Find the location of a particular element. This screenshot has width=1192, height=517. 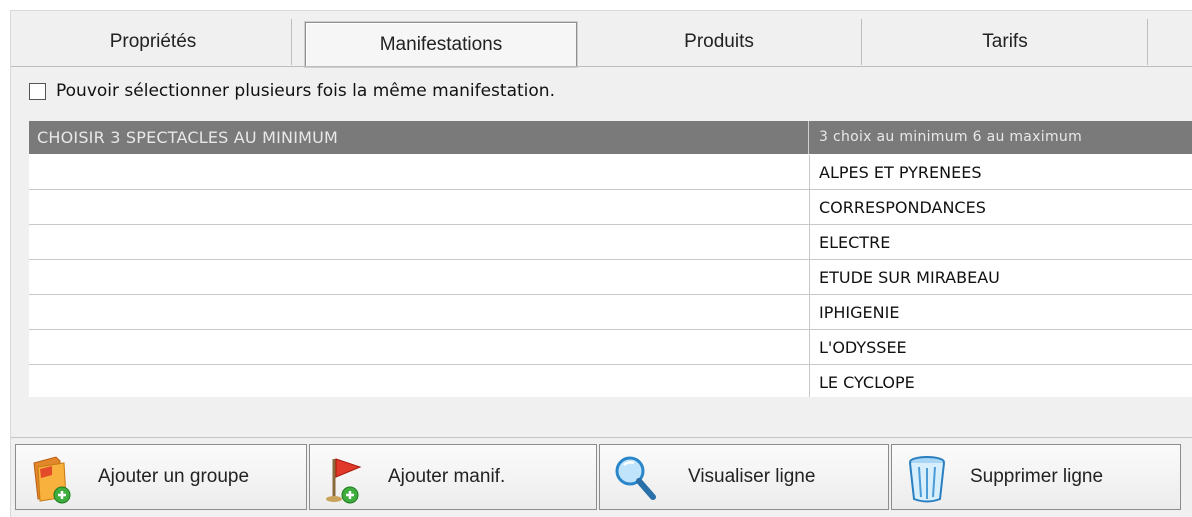

add-group-button: Ajouter un groupe is located at coordinates (161, 477).